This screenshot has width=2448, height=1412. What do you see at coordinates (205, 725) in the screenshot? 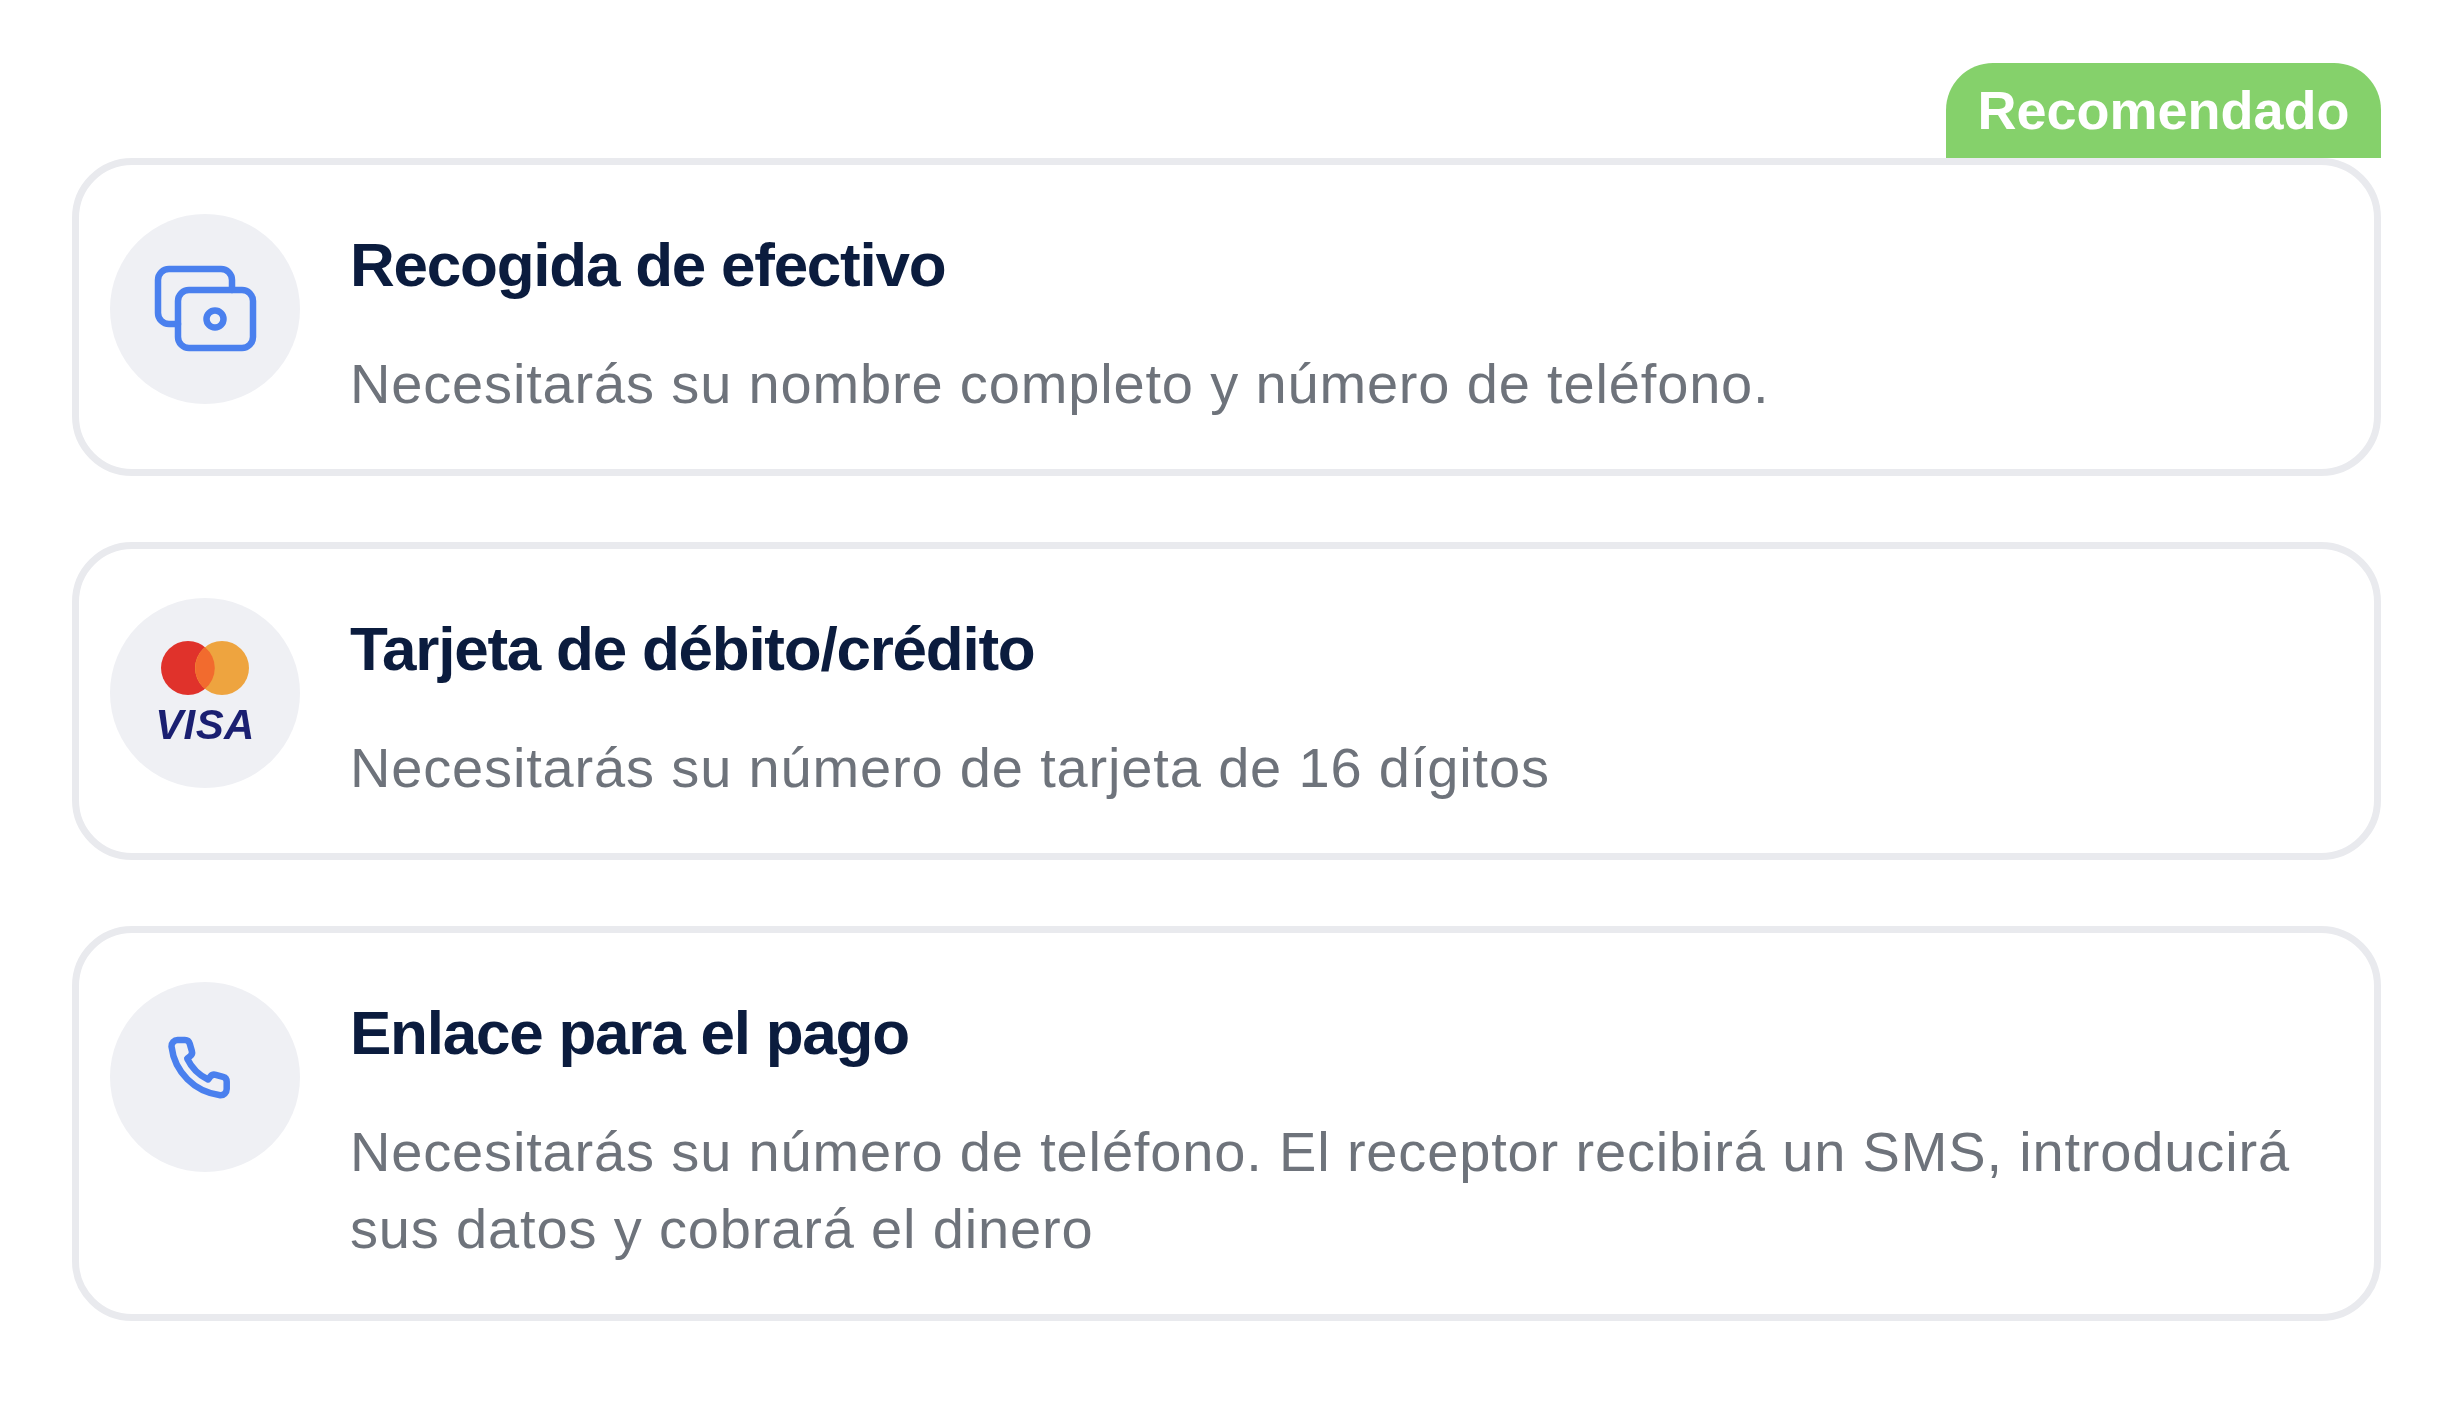
I see `logo-text: VISA` at bounding box center [205, 725].